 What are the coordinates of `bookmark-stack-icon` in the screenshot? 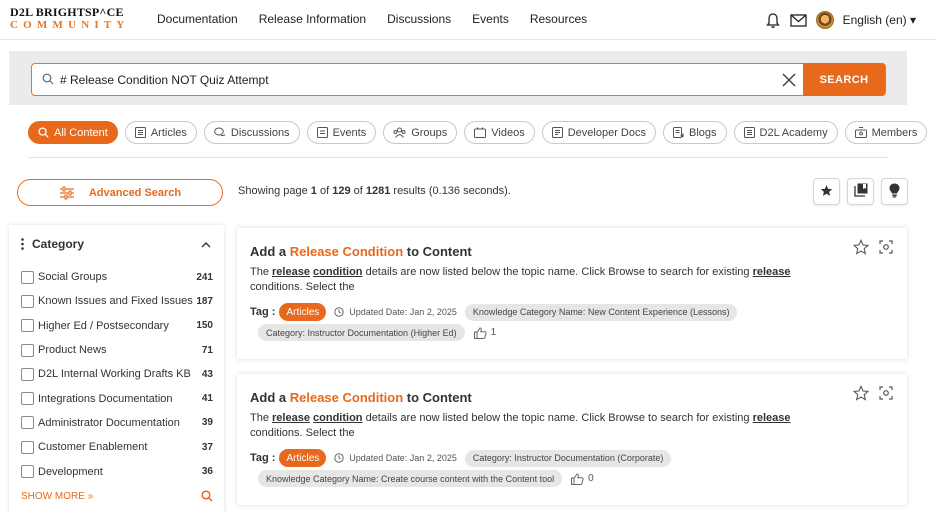 It's located at (860, 191).